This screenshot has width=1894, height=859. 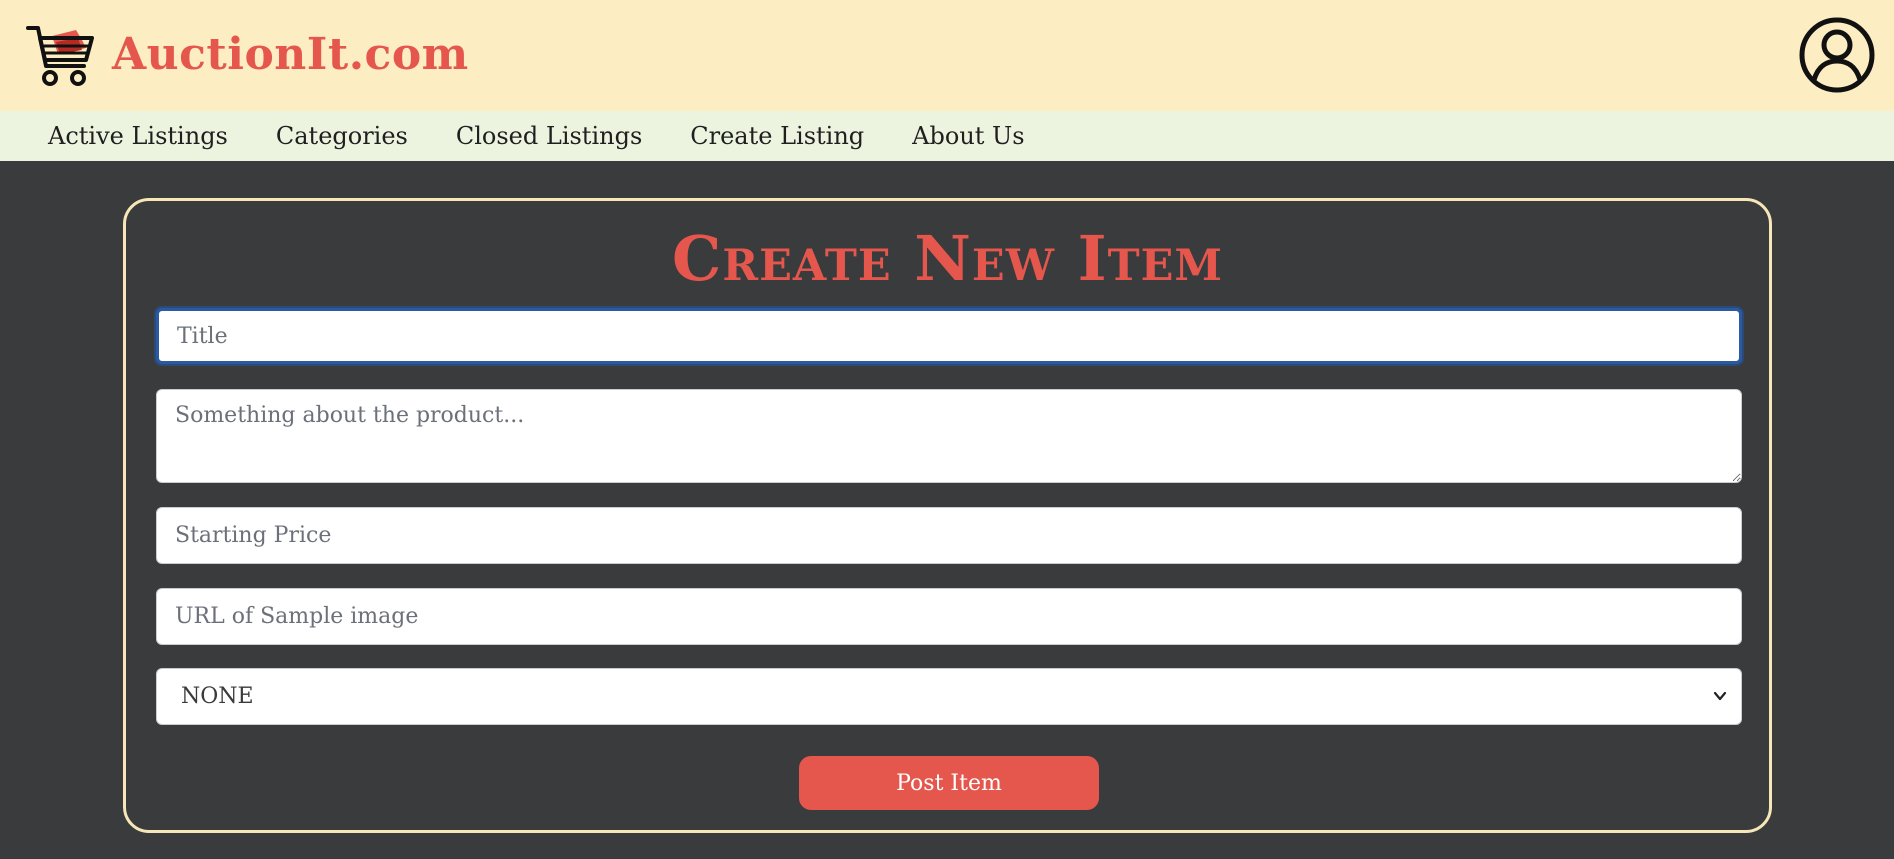 I want to click on post-item-button: Post Item, so click(x=949, y=783).